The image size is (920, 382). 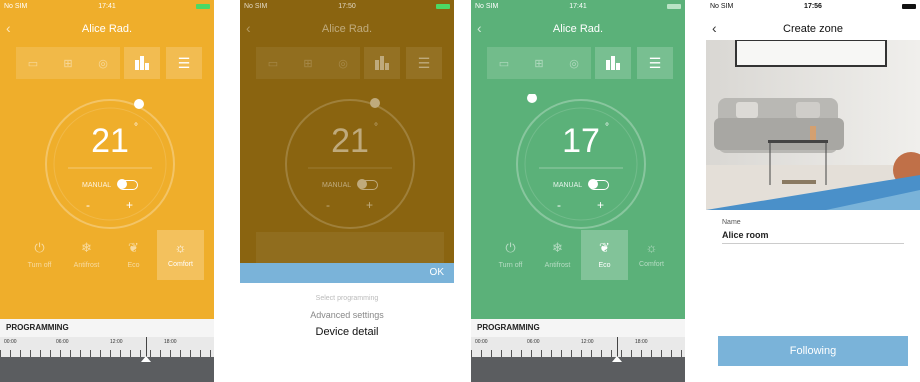 I want to click on status-time: 17:41, so click(x=107, y=6).